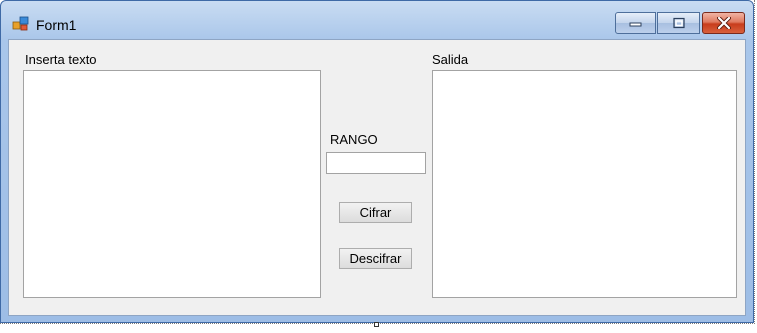 This screenshot has height=333, width=757. I want to click on resize-grip-bottom, so click(376, 324).